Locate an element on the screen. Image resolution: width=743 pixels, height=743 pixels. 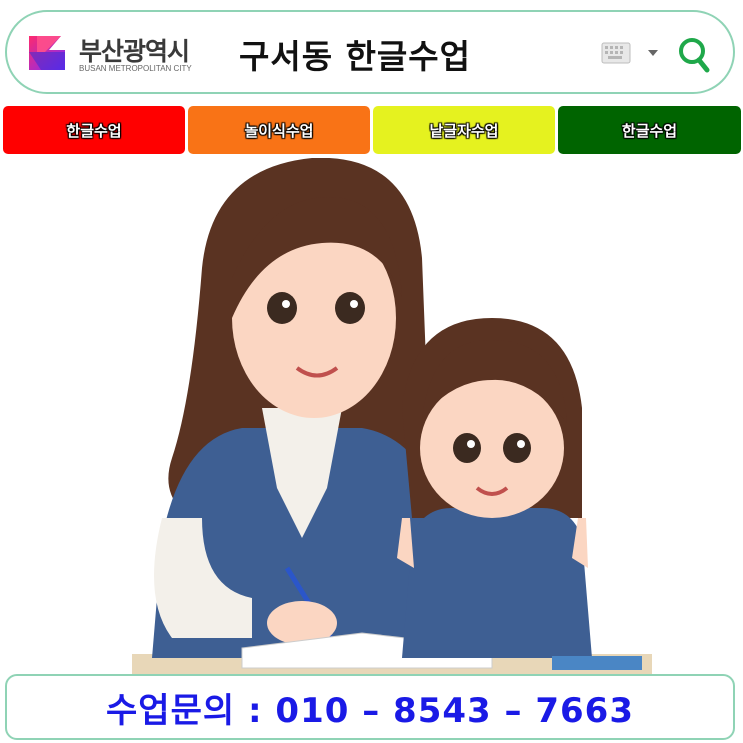
tab-bar: 한글수업 놀이식수업 낱글자수업 한글수업 is located at coordinates (372, 130).